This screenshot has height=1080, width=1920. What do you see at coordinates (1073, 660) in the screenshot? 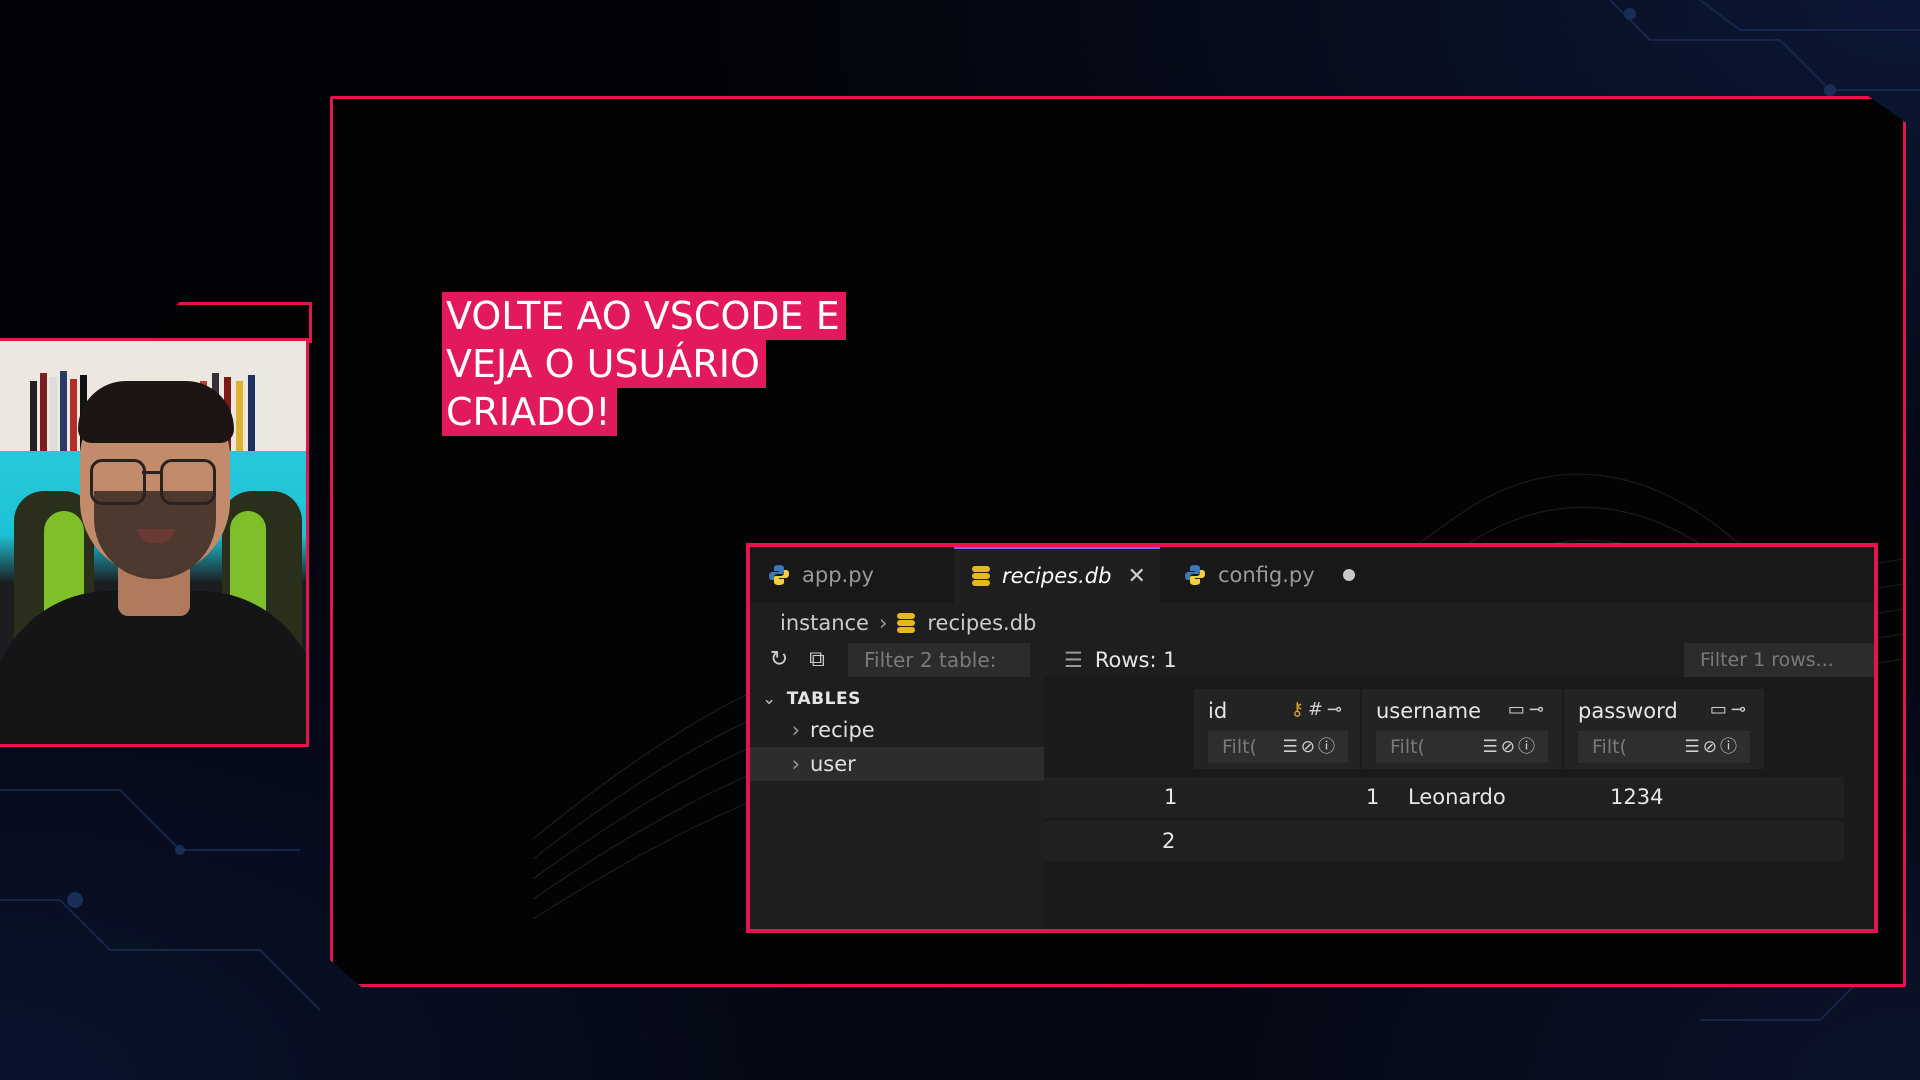
I see `rows-icon: ☰` at bounding box center [1073, 660].